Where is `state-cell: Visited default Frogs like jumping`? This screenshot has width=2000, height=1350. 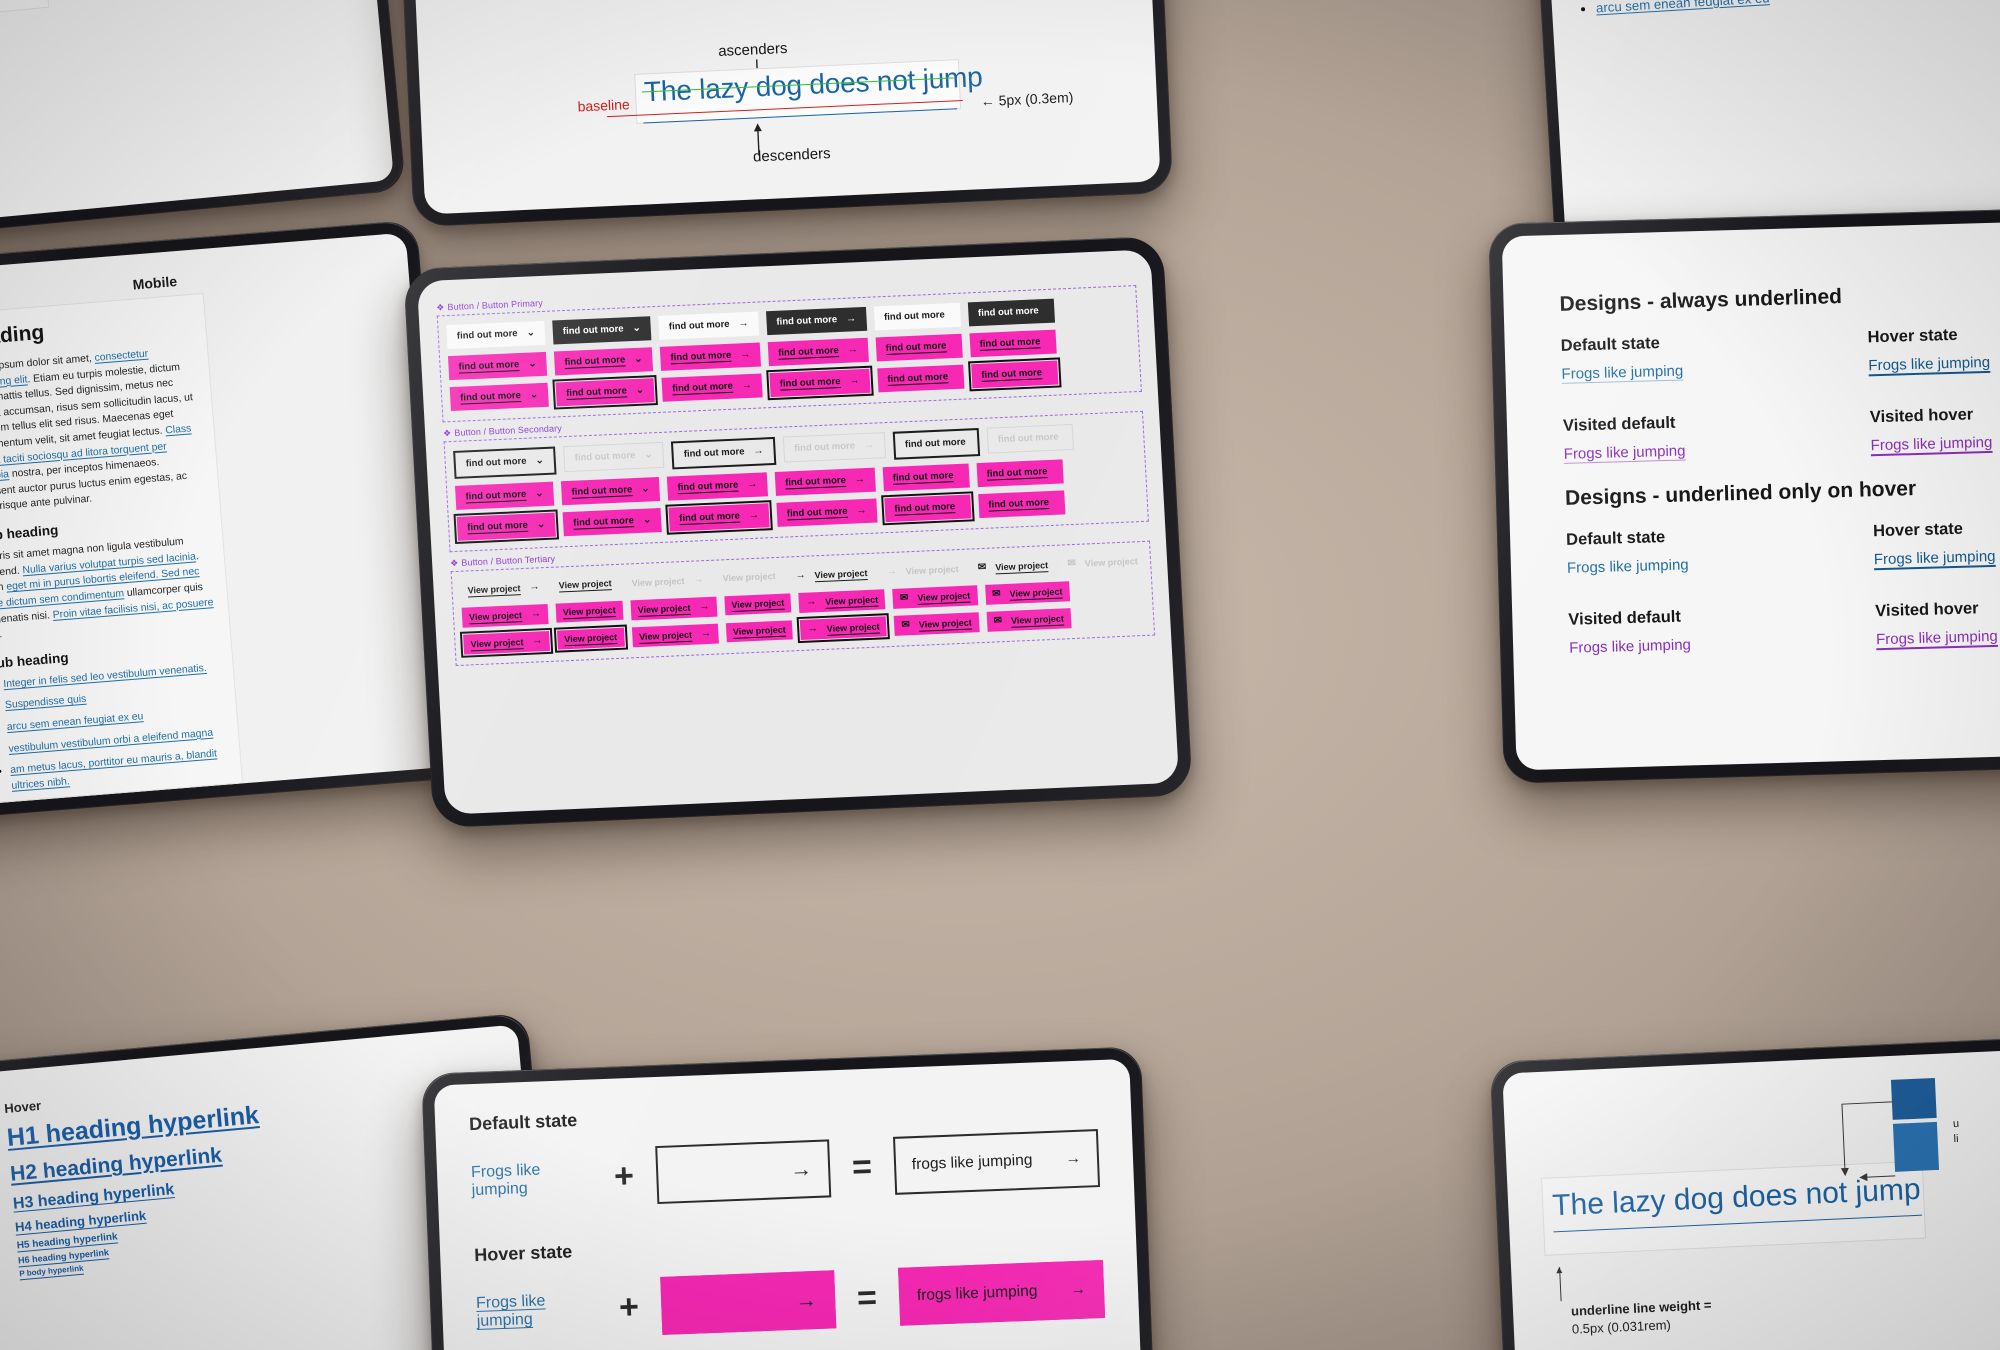
state-cell: Visited default Frogs like jumping is located at coordinates (1702, 426).